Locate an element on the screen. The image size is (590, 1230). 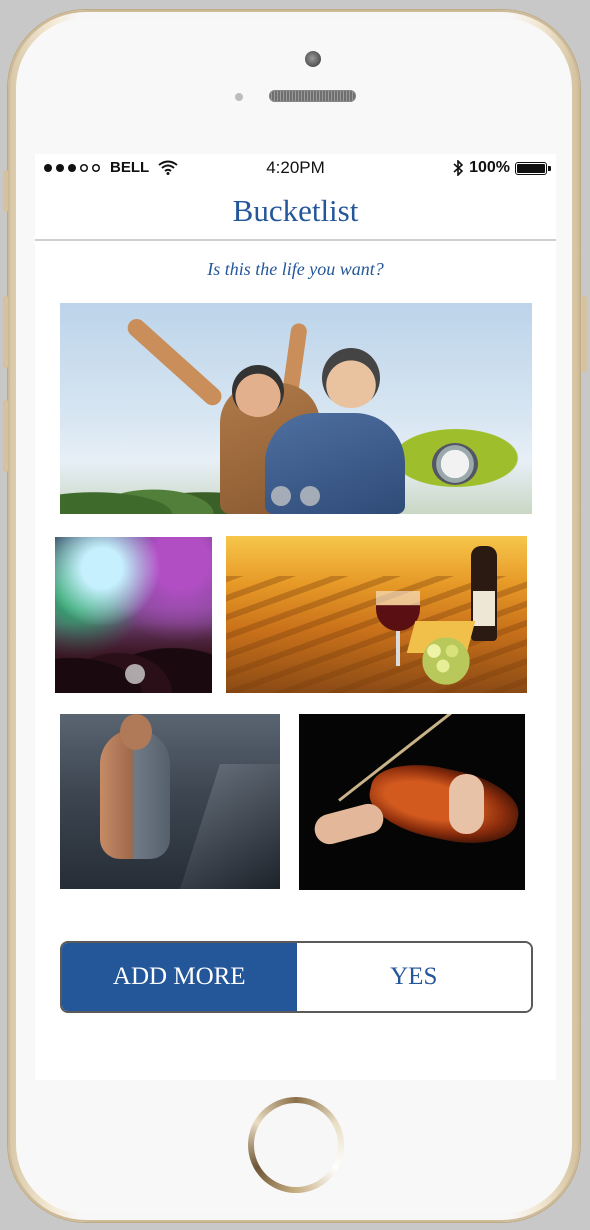
violin-image is located at coordinates (412, 802).